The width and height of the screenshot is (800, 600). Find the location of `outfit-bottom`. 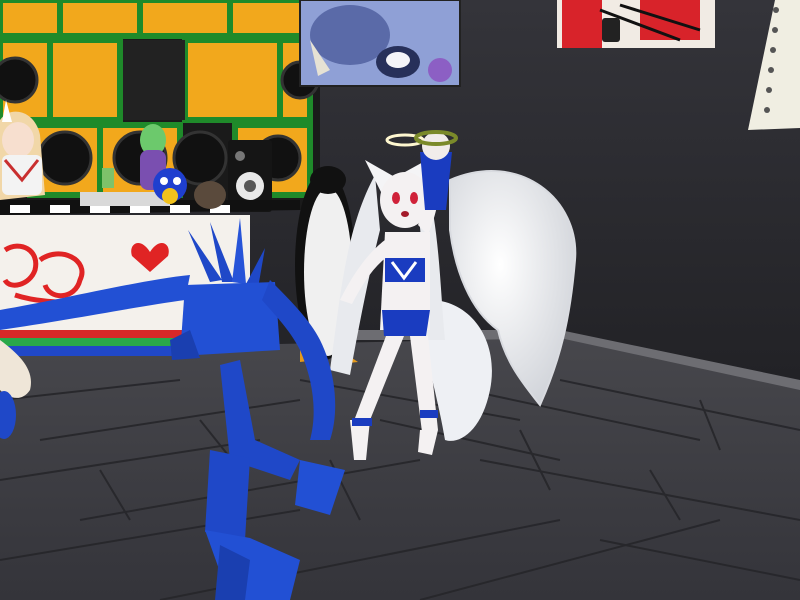

outfit-bottom is located at coordinates (406, 323).